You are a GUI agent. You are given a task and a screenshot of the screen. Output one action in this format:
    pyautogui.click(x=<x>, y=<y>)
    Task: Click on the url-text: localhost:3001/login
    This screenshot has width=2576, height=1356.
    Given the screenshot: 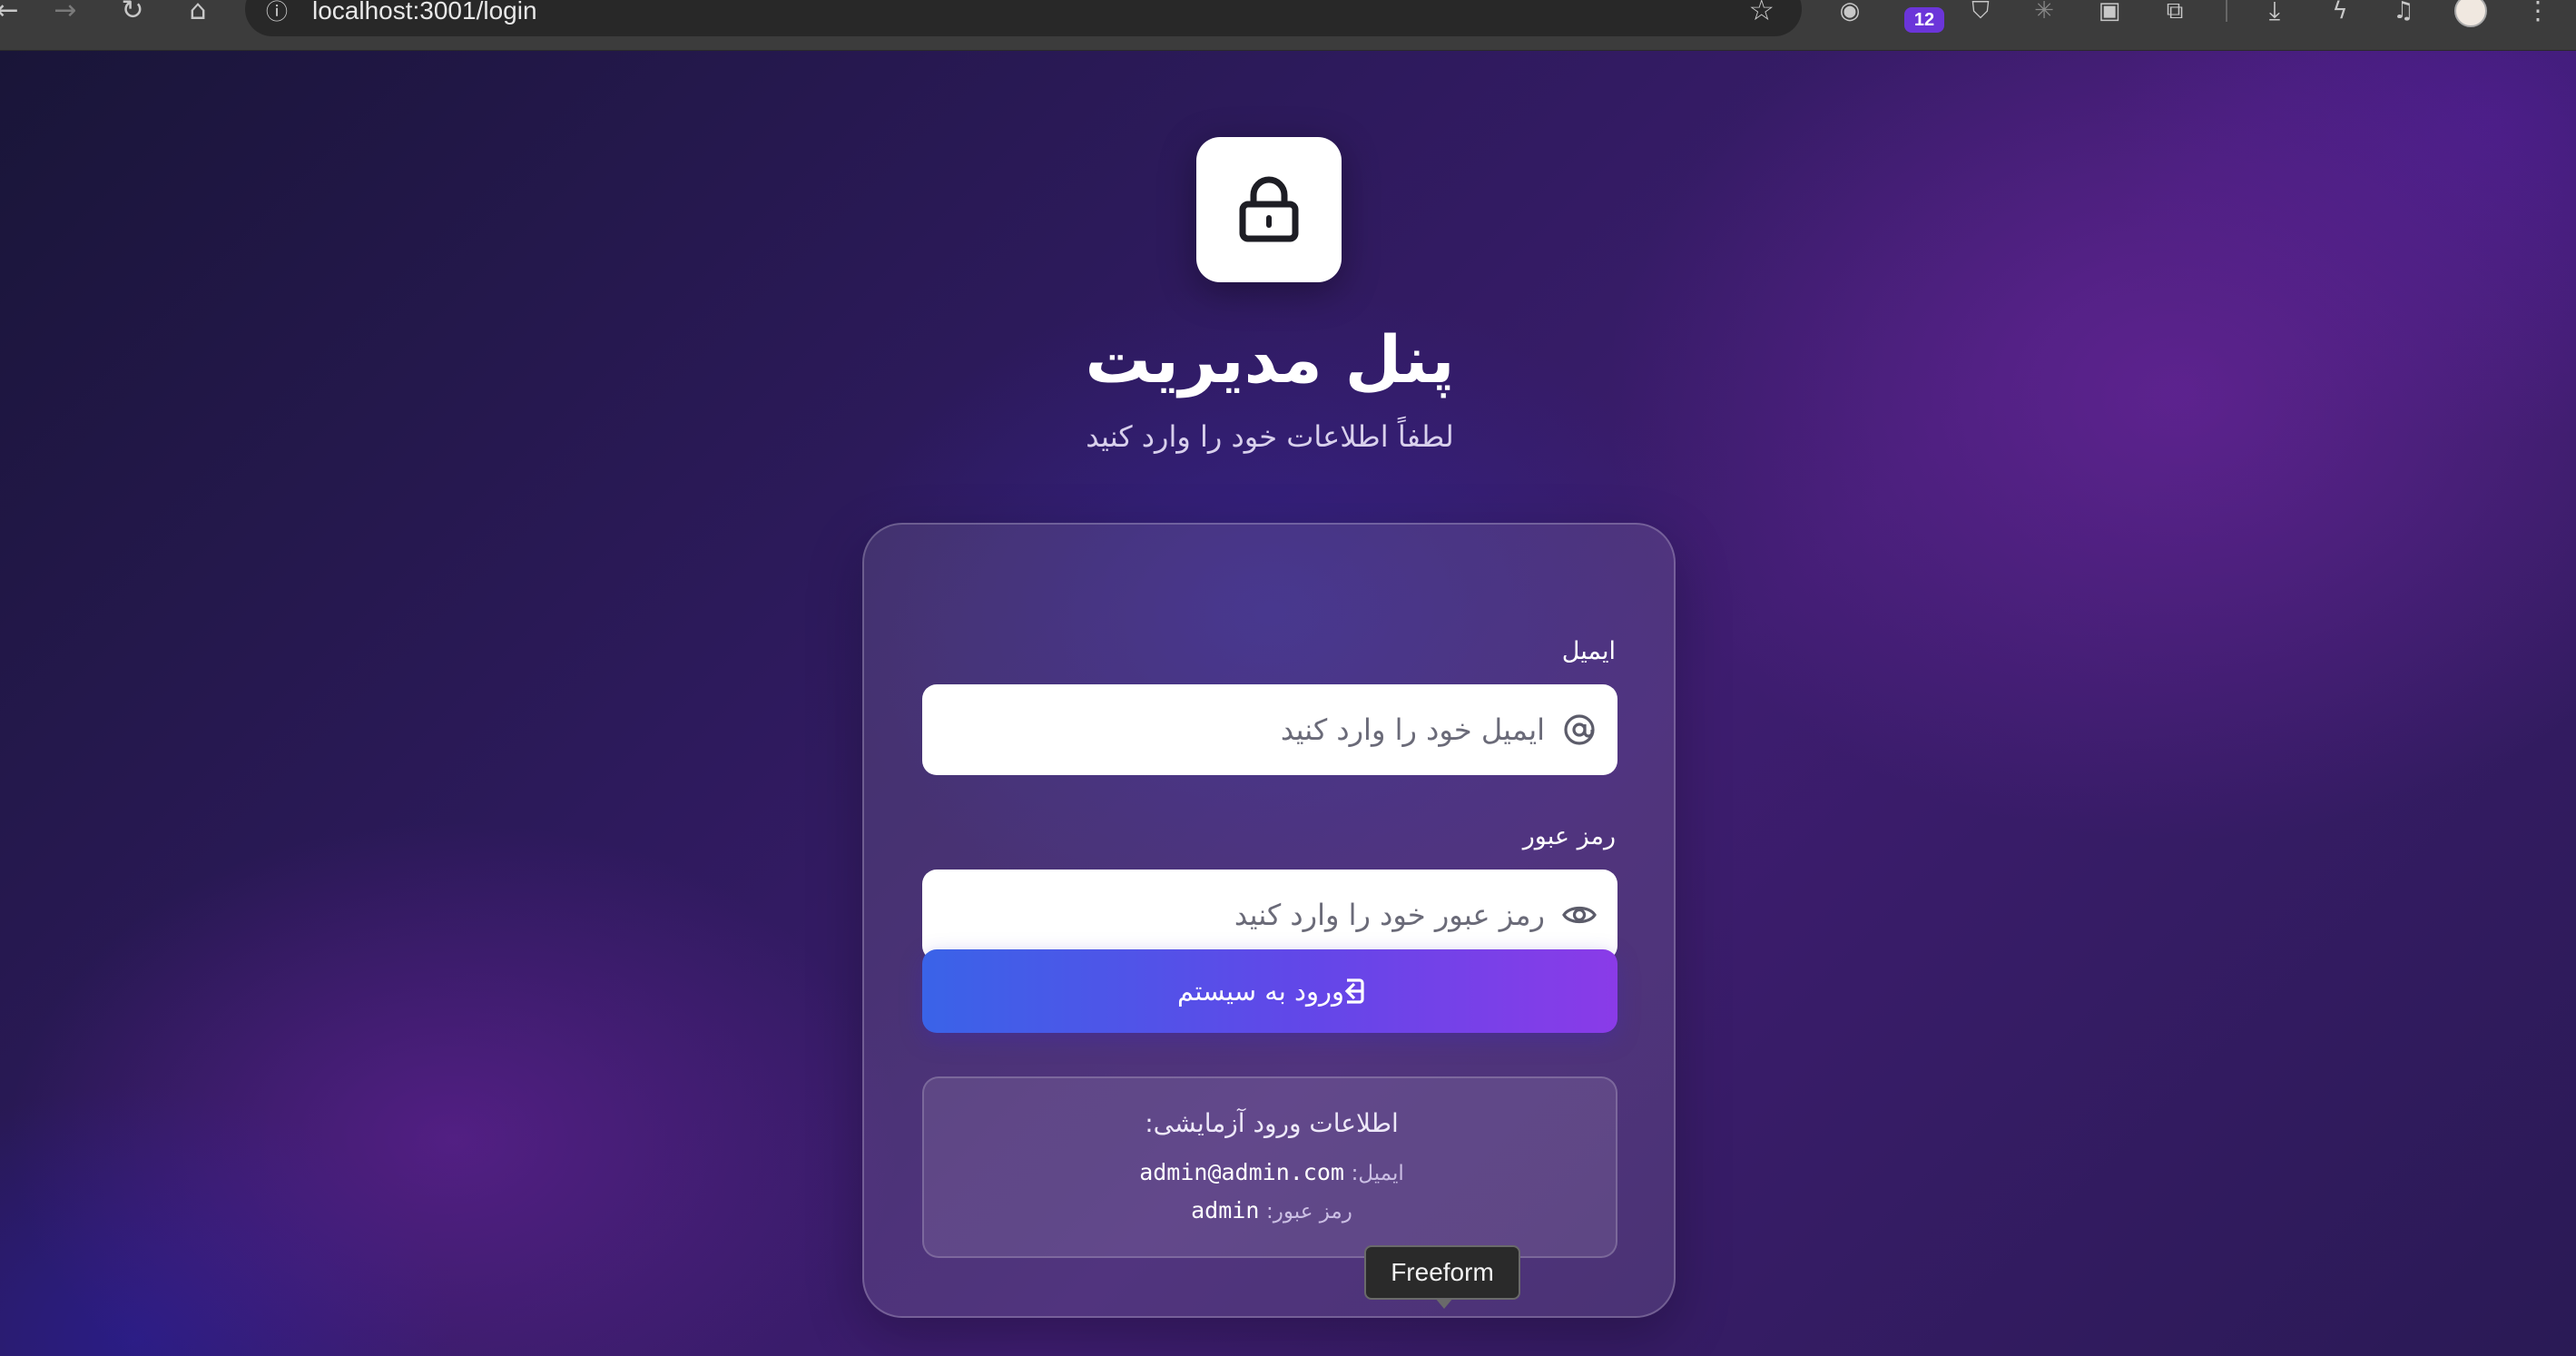 What is the action you would take?
    pyautogui.click(x=424, y=12)
    